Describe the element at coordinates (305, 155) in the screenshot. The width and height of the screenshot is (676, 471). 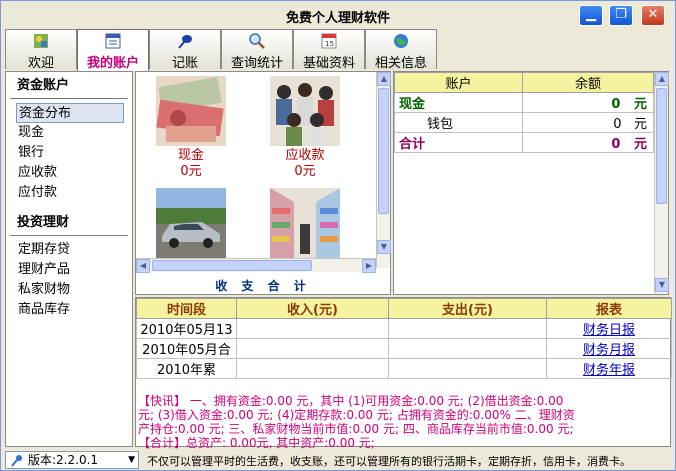
I see `tile-label-receivable: 应收款` at that location.